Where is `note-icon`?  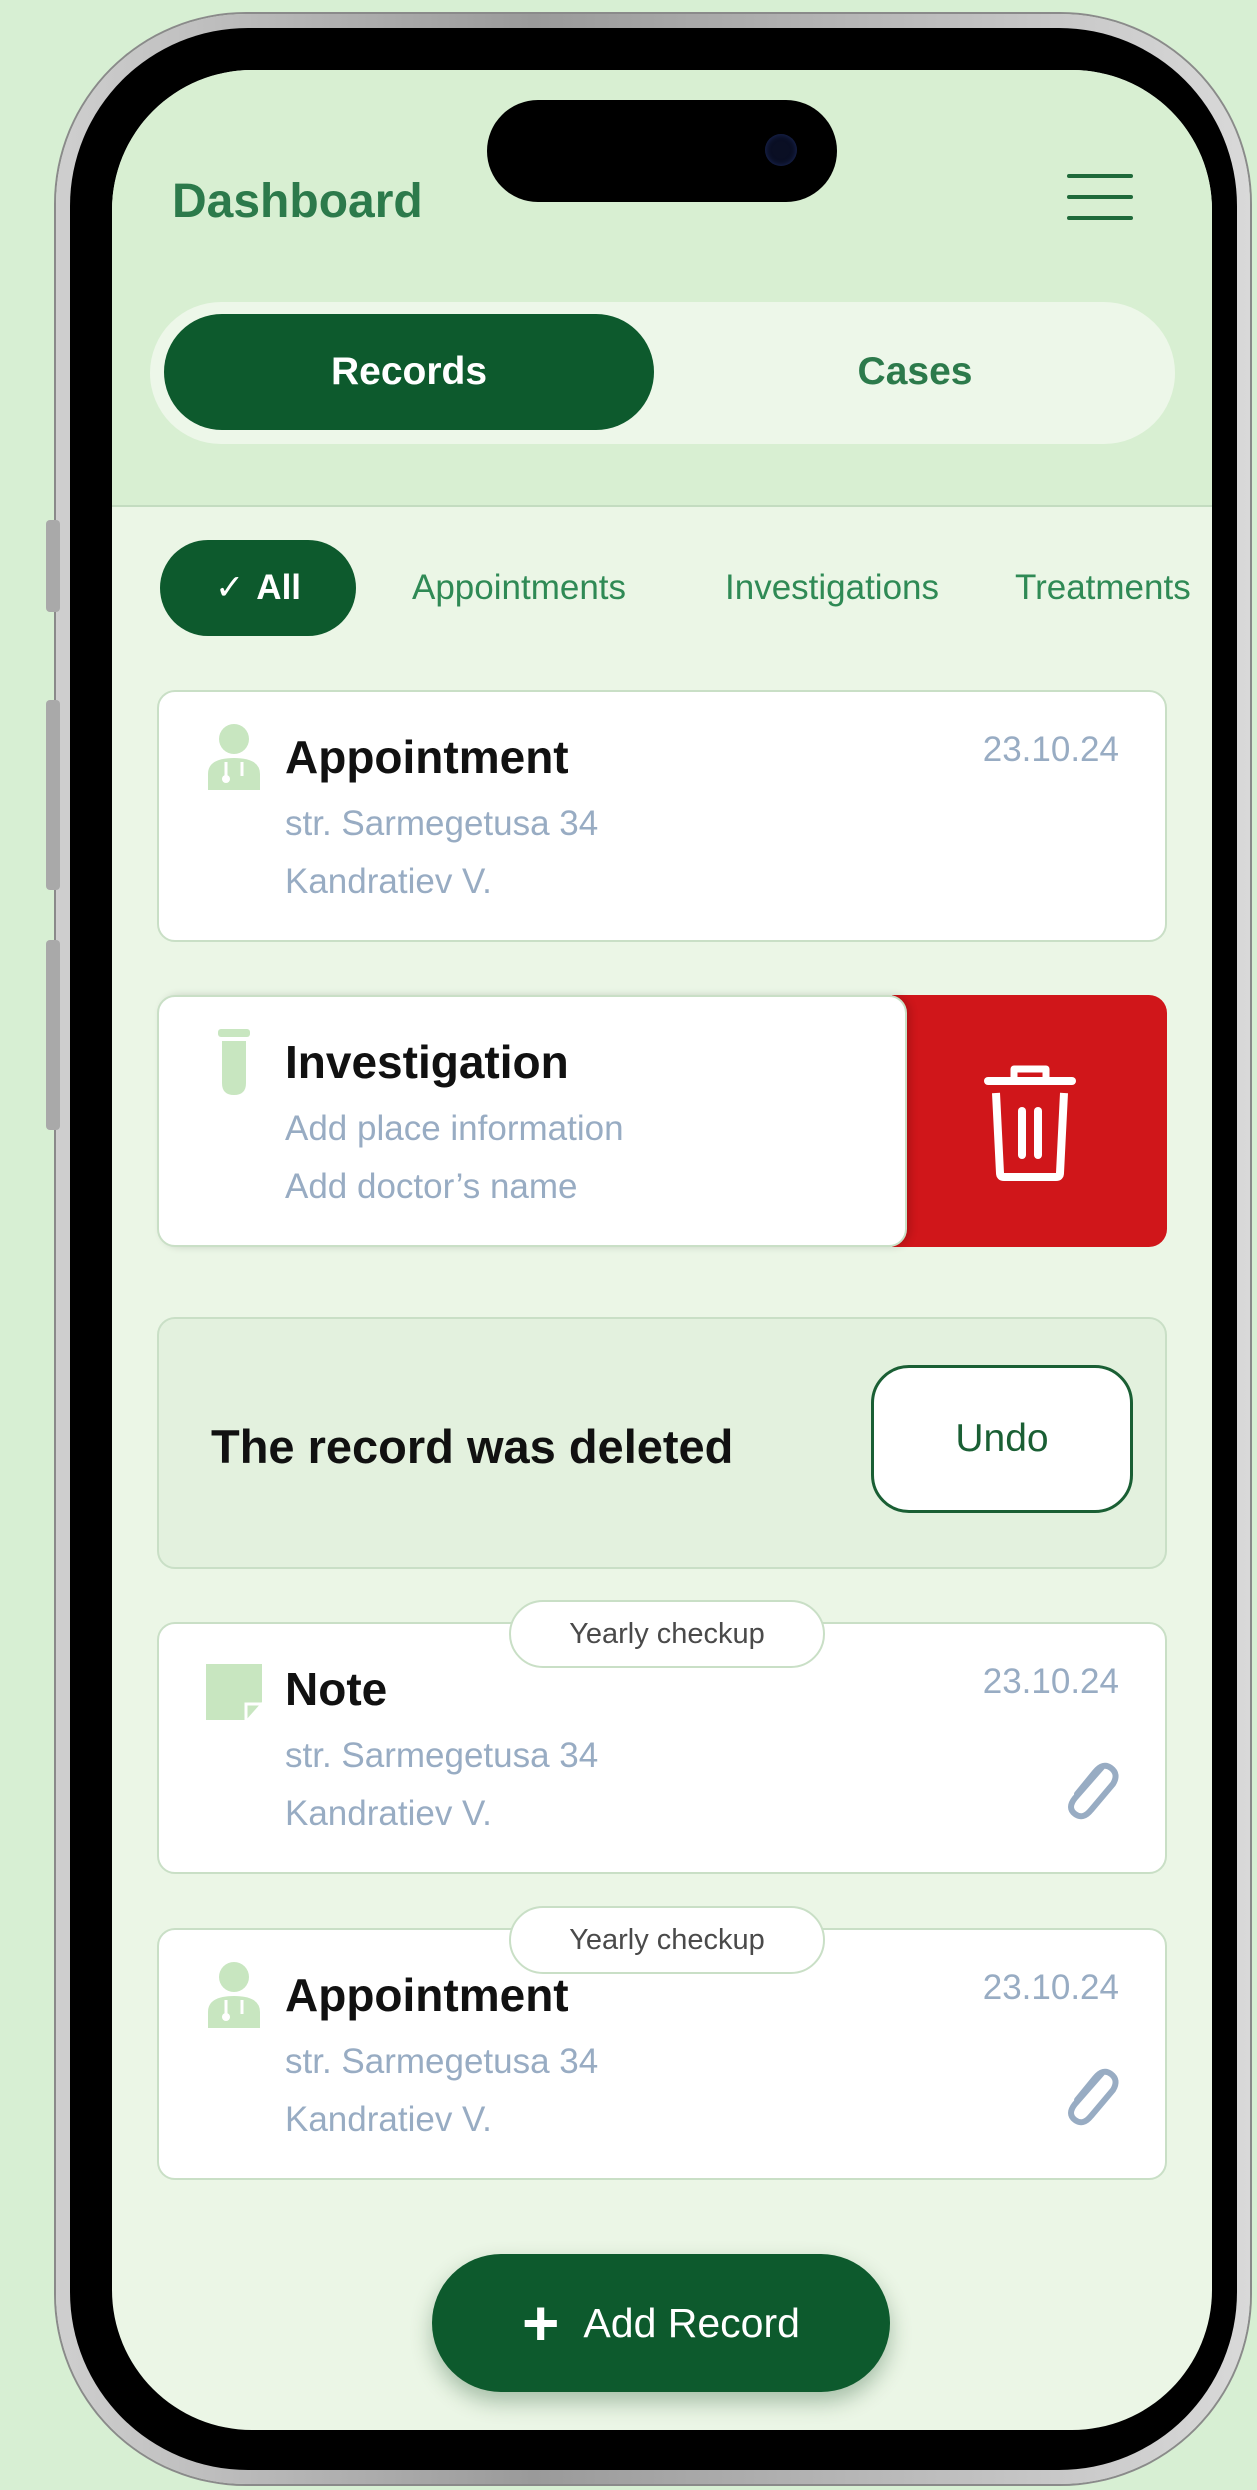
note-icon is located at coordinates (234, 1692).